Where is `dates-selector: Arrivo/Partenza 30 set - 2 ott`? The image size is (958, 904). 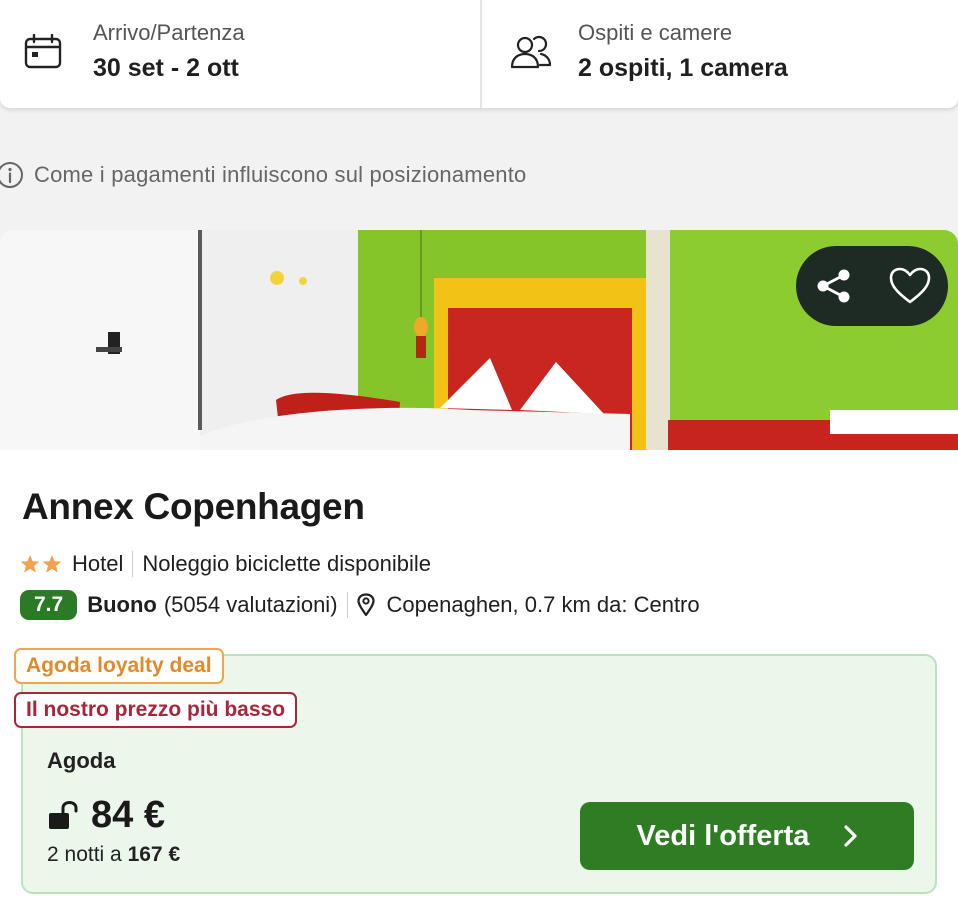
dates-selector: Arrivo/Partenza 30 set - 2 ott is located at coordinates (240, 54).